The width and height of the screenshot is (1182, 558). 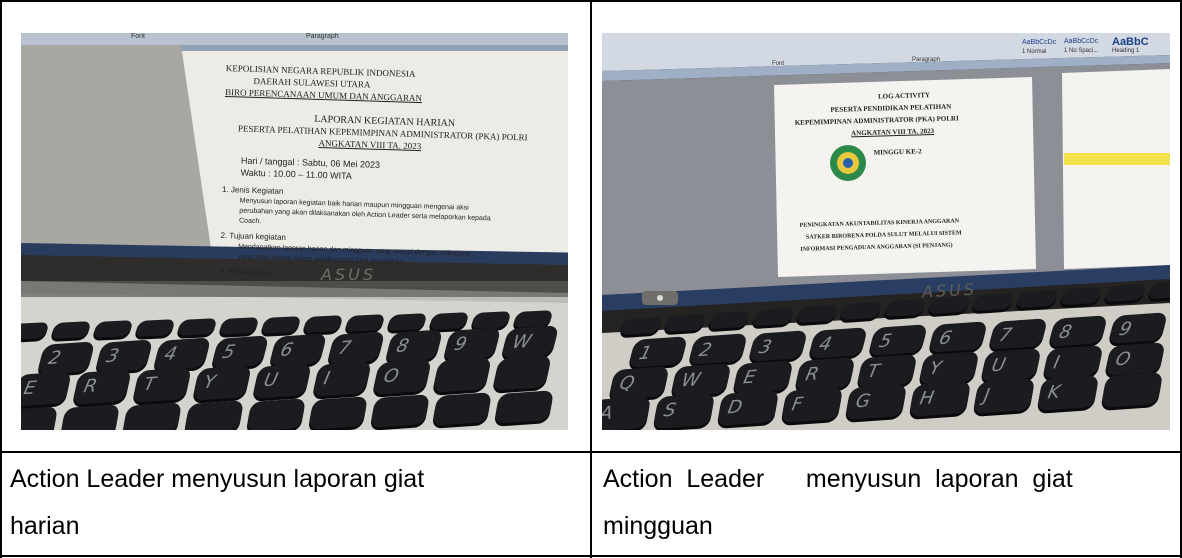 I want to click on keyboard-key-label: U, so click(x=270, y=380).